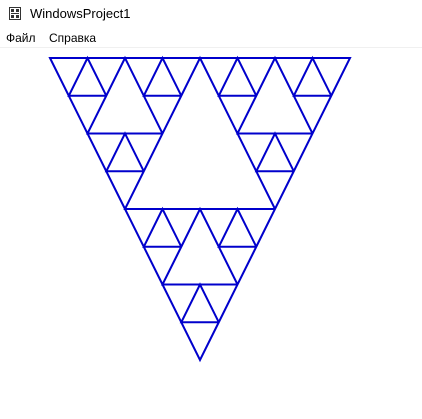  I want to click on menu-file: Файл, so click(21, 38).